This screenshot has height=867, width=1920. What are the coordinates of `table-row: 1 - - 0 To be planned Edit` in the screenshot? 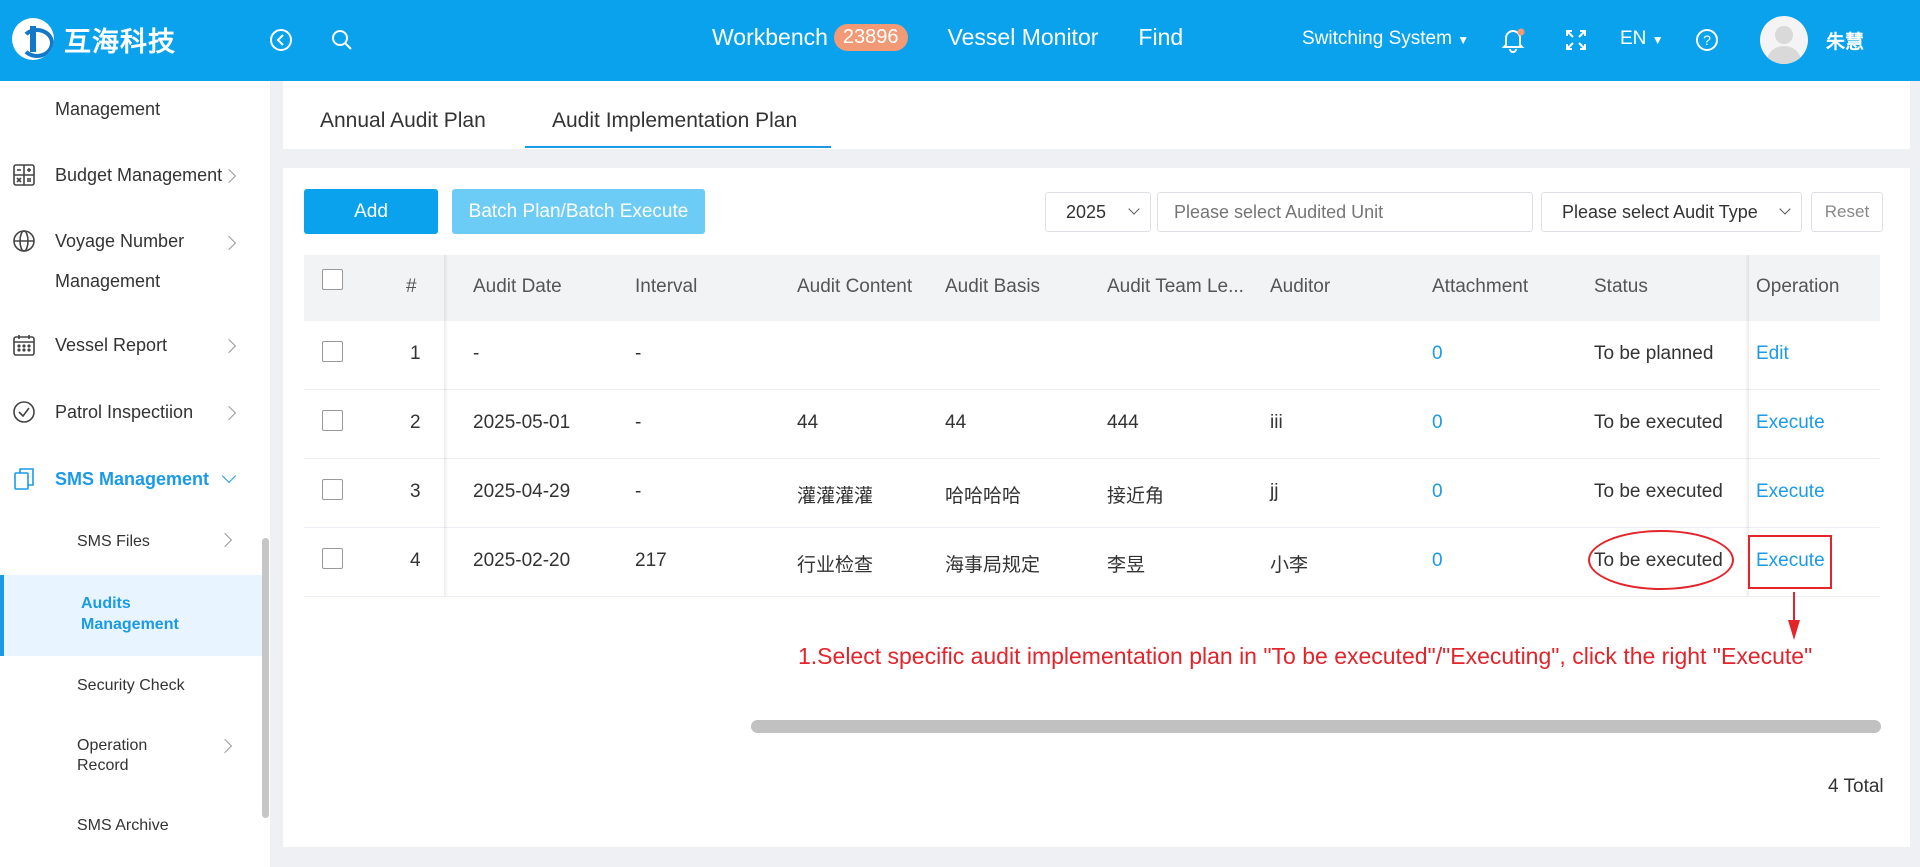 It's located at (1092, 355).